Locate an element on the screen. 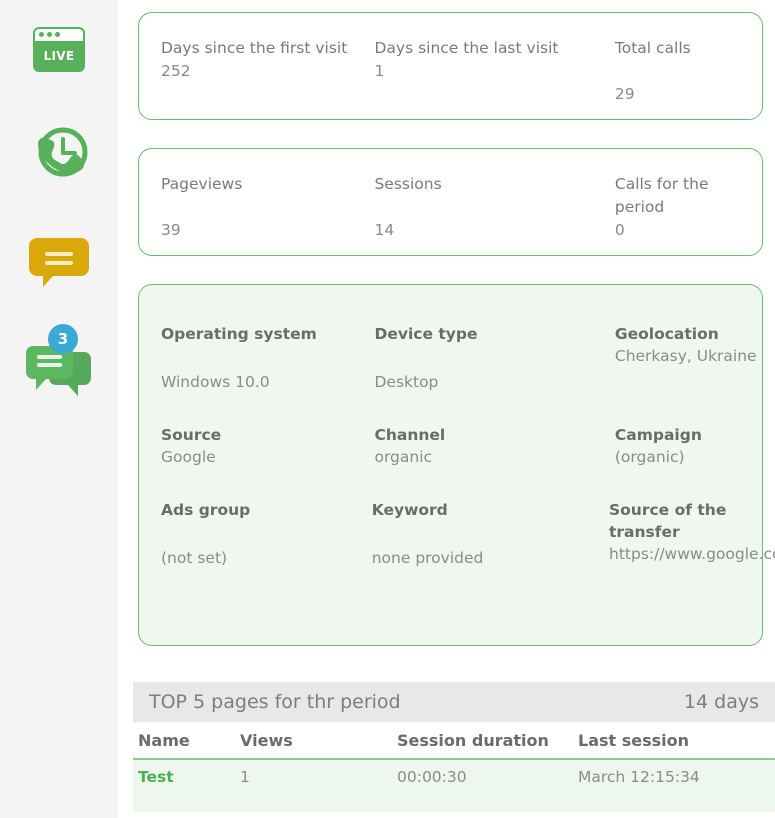 This screenshot has height=818, width=775. stat-sessions: Sessions 14 is located at coordinates (494, 207).